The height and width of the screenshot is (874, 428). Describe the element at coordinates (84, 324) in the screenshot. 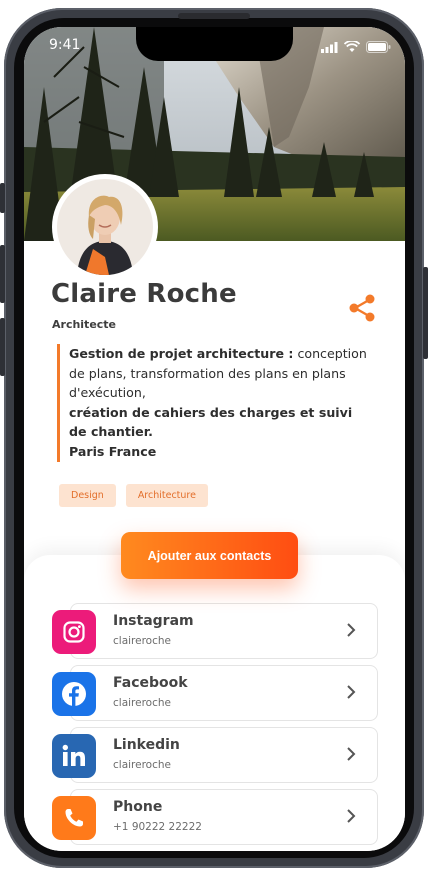

I see `profile-title: Architecte` at that location.